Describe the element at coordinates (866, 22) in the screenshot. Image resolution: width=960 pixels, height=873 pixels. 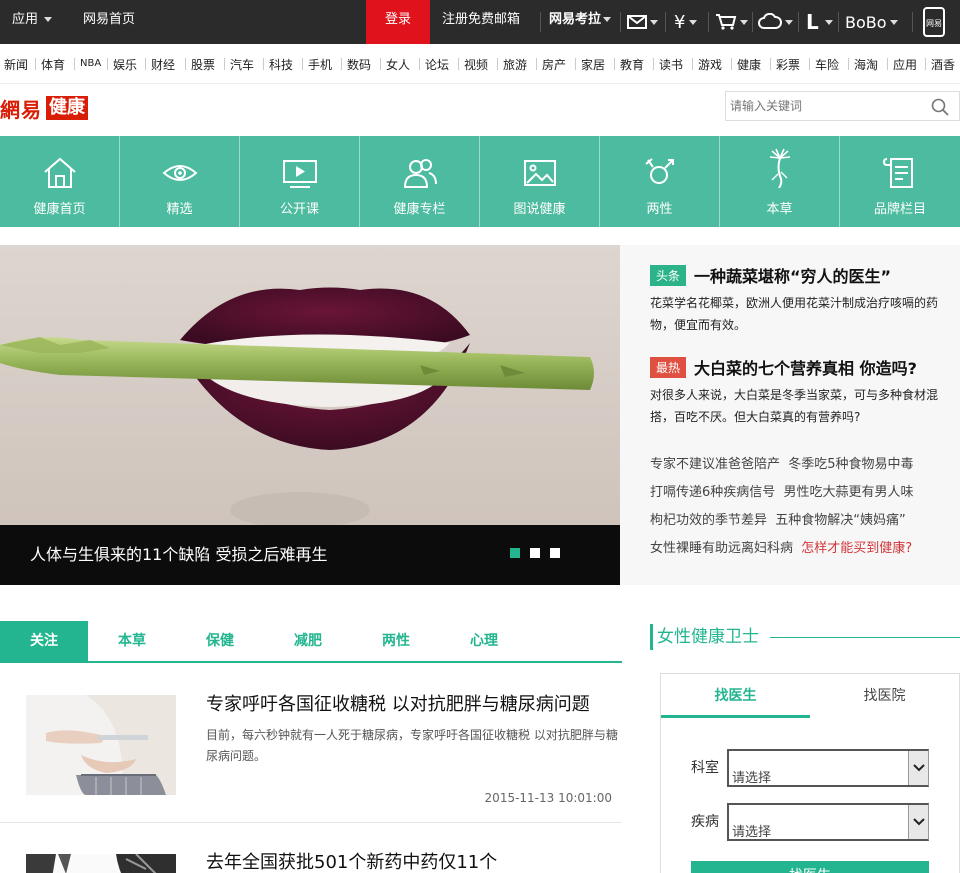
I see `bobo-label: BoBo` at that location.